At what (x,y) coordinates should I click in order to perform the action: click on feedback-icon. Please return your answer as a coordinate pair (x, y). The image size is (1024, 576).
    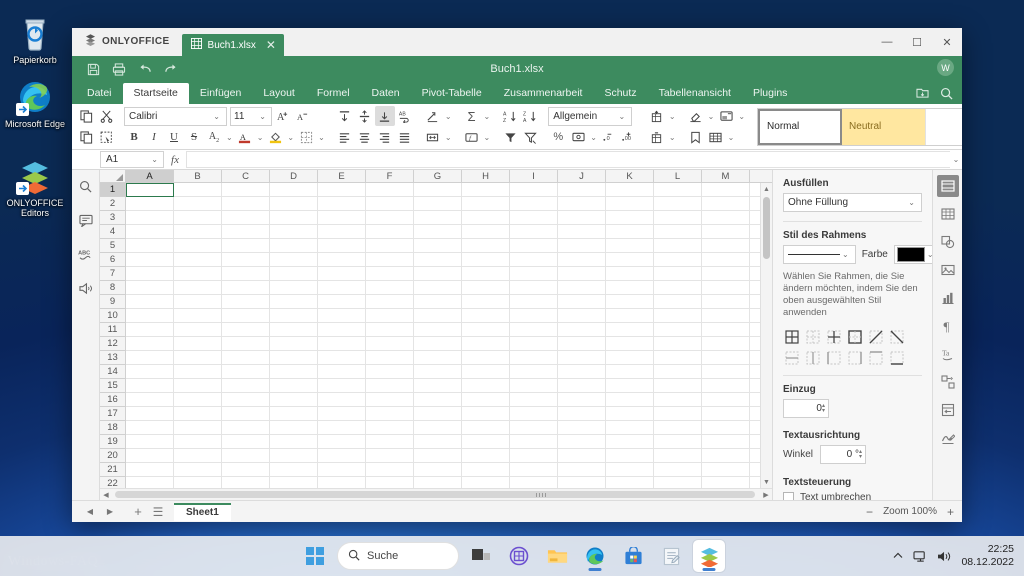
    Looking at the image, I should click on (86, 288).